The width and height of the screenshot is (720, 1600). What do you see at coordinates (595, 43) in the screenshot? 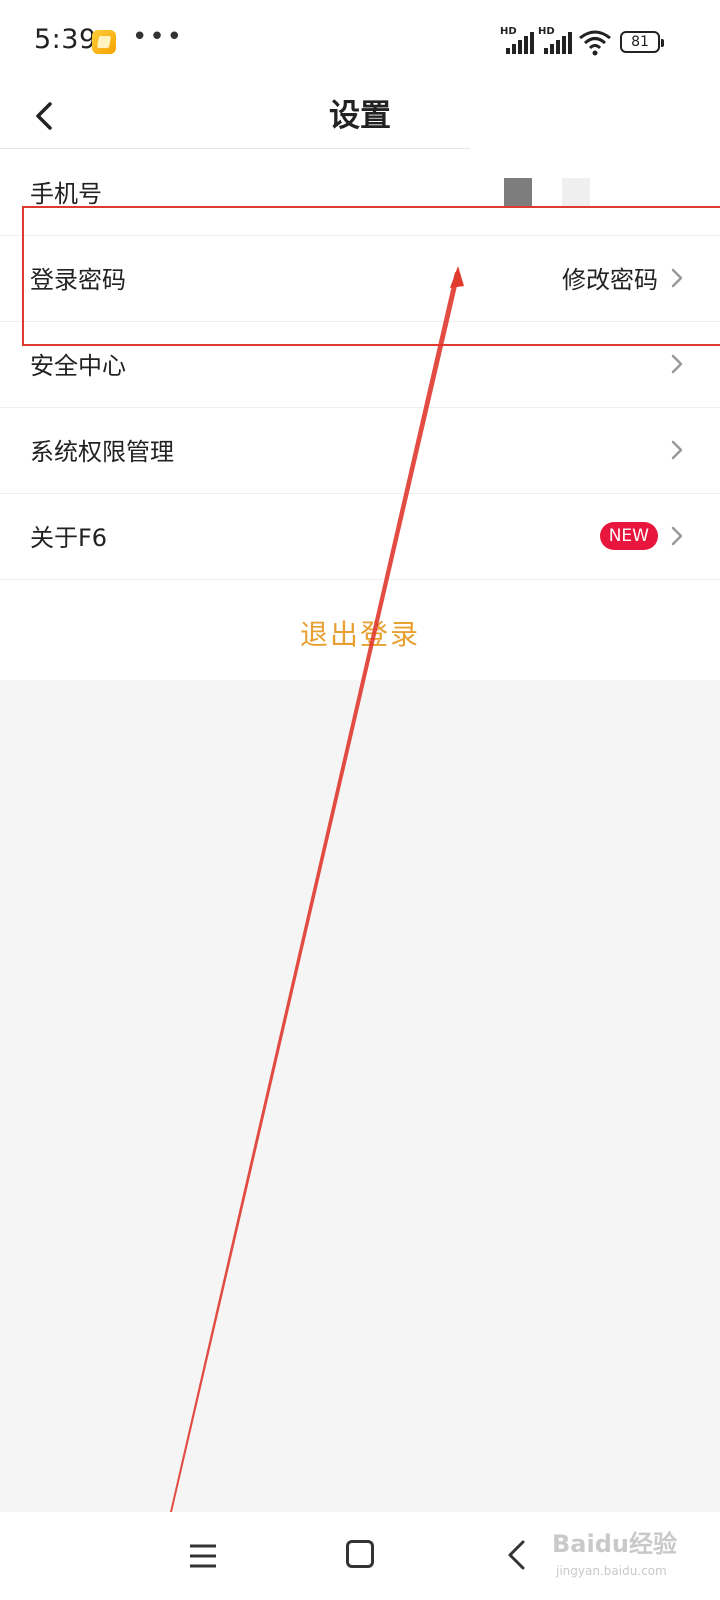
I see `wifi-icon` at bounding box center [595, 43].